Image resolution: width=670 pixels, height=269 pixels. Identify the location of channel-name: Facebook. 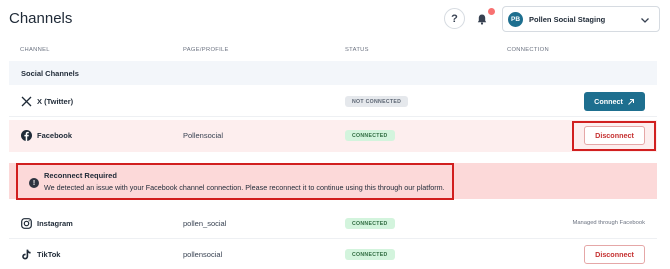
(55, 135).